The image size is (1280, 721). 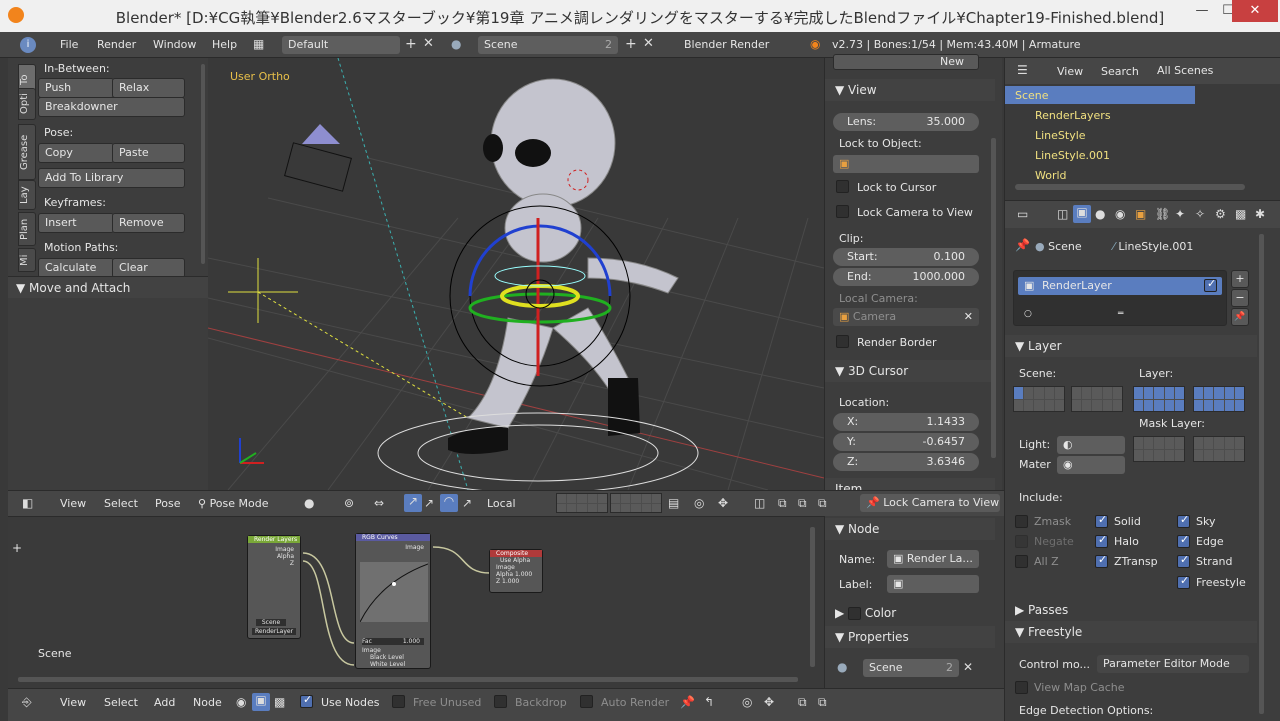 What do you see at coordinates (910, 371) in the screenshot?
I see `cursor-panel: ▼ 3D Cursor` at bounding box center [910, 371].